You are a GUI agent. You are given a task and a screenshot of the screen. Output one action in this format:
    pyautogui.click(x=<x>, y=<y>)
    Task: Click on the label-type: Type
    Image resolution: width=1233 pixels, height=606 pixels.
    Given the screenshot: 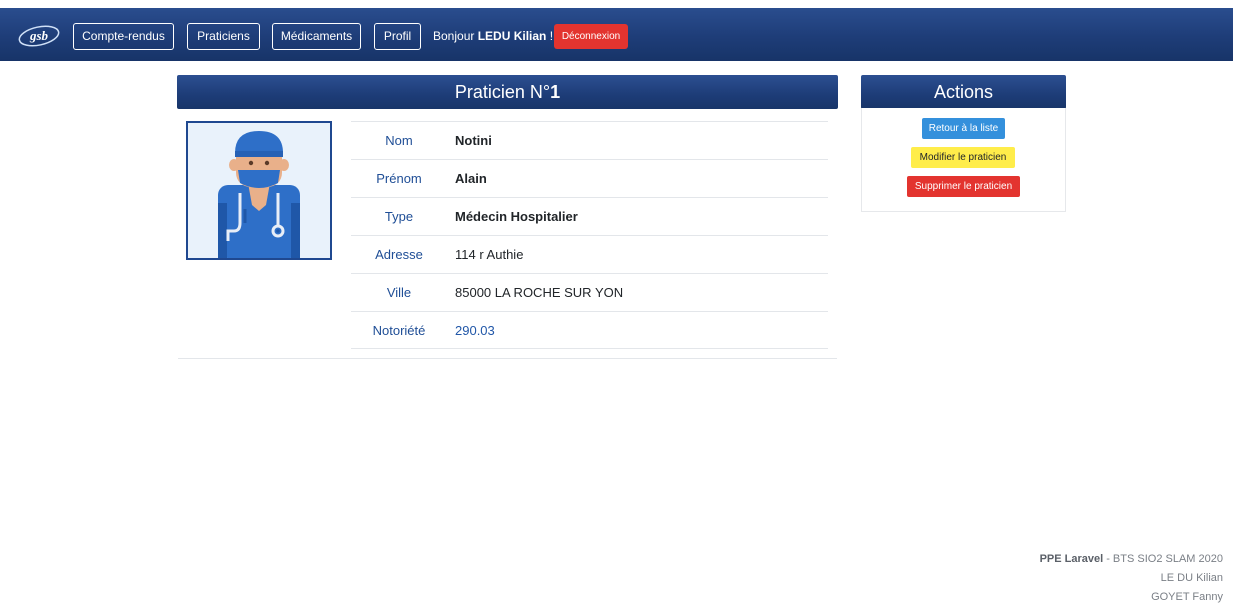 What is the action you would take?
    pyautogui.click(x=399, y=216)
    